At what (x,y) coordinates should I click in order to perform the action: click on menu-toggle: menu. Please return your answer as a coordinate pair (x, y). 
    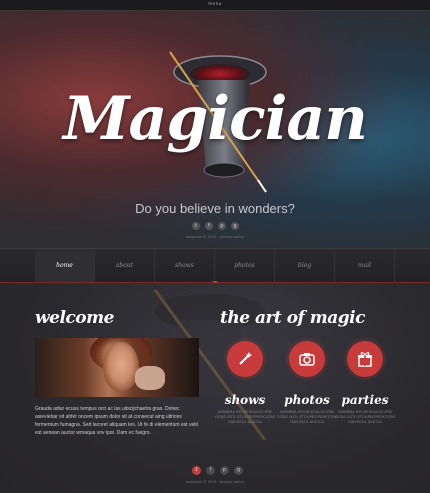
    Looking at the image, I should click on (215, 3).